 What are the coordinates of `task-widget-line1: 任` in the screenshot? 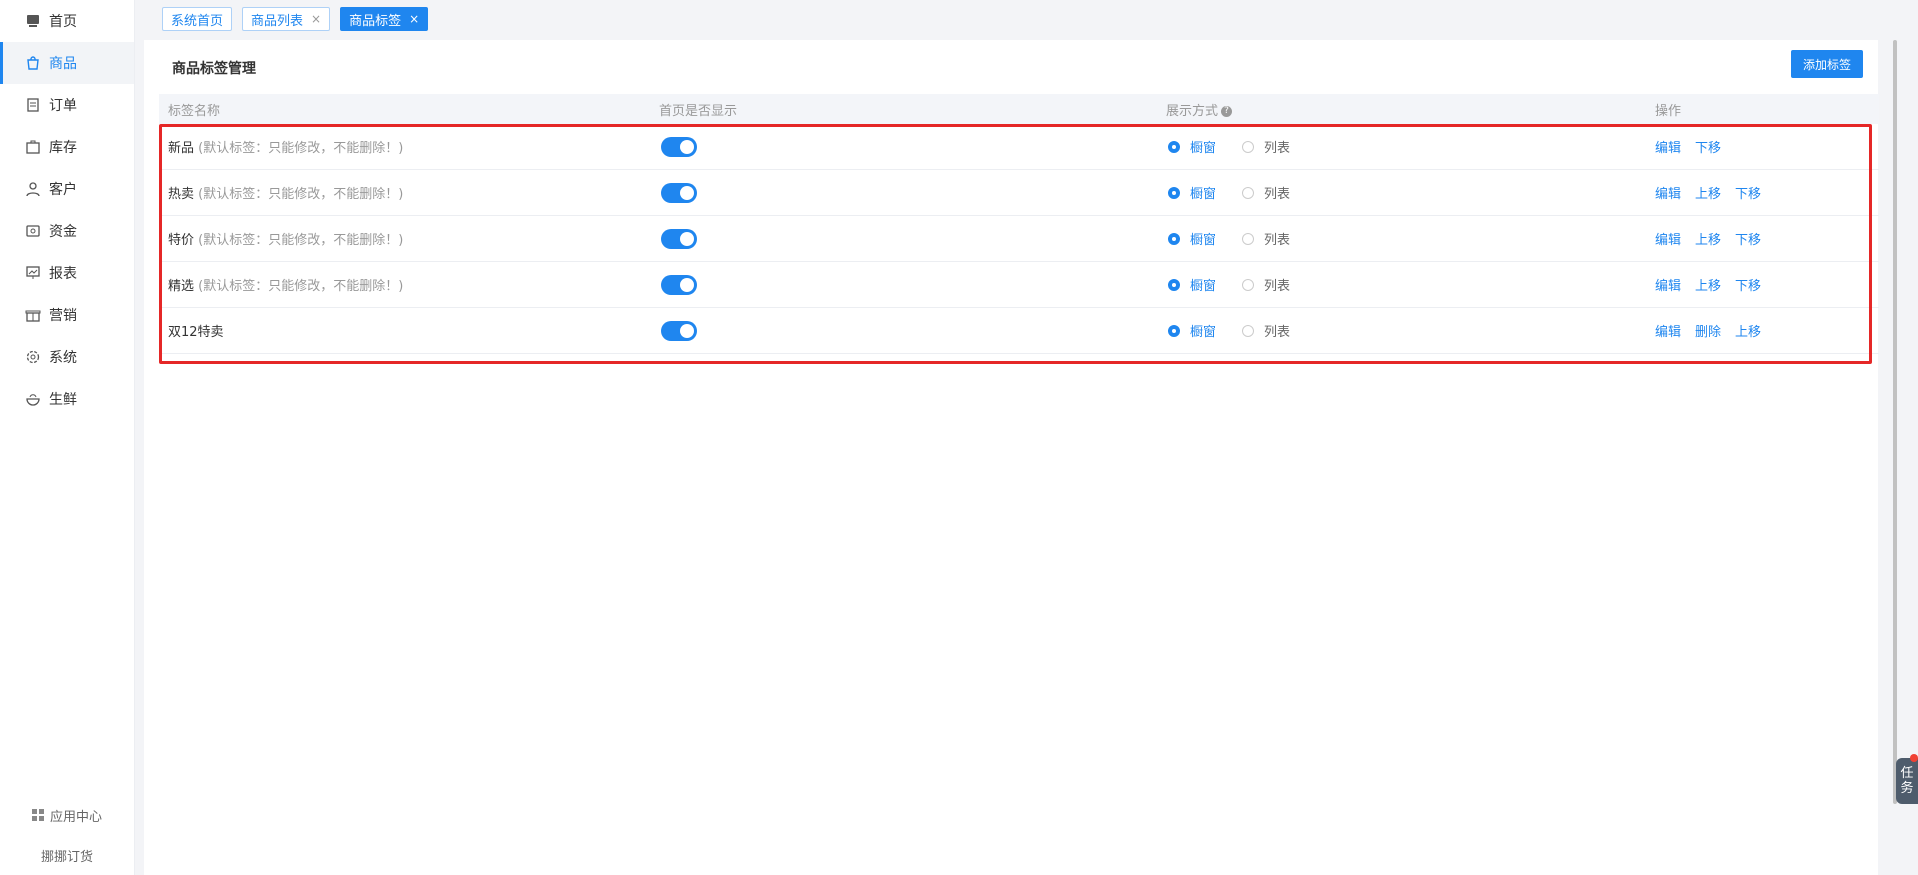 It's located at (1907, 773).